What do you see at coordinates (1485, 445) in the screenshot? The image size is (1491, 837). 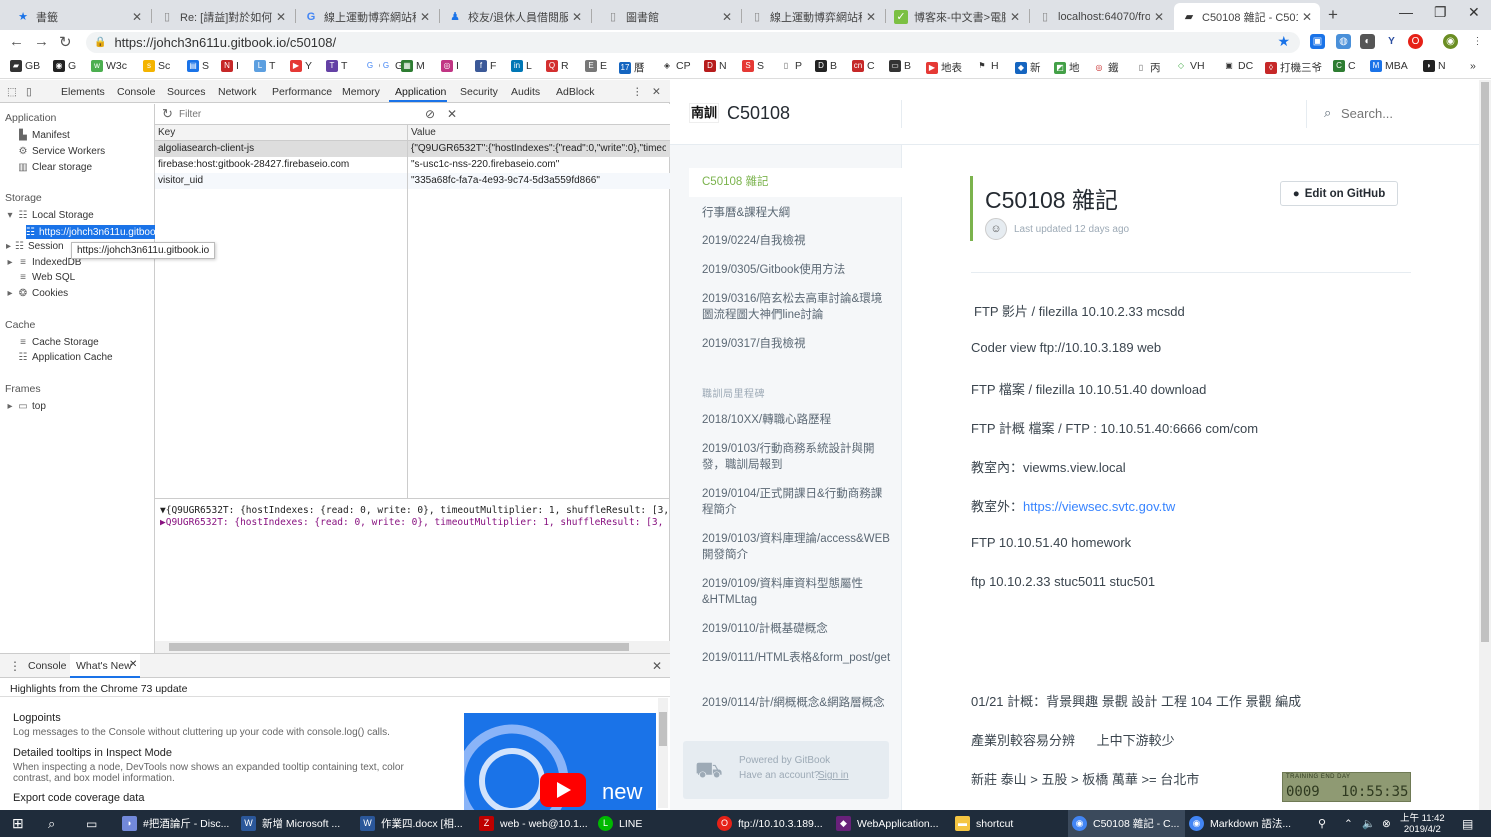 I see `page-scrollbar` at bounding box center [1485, 445].